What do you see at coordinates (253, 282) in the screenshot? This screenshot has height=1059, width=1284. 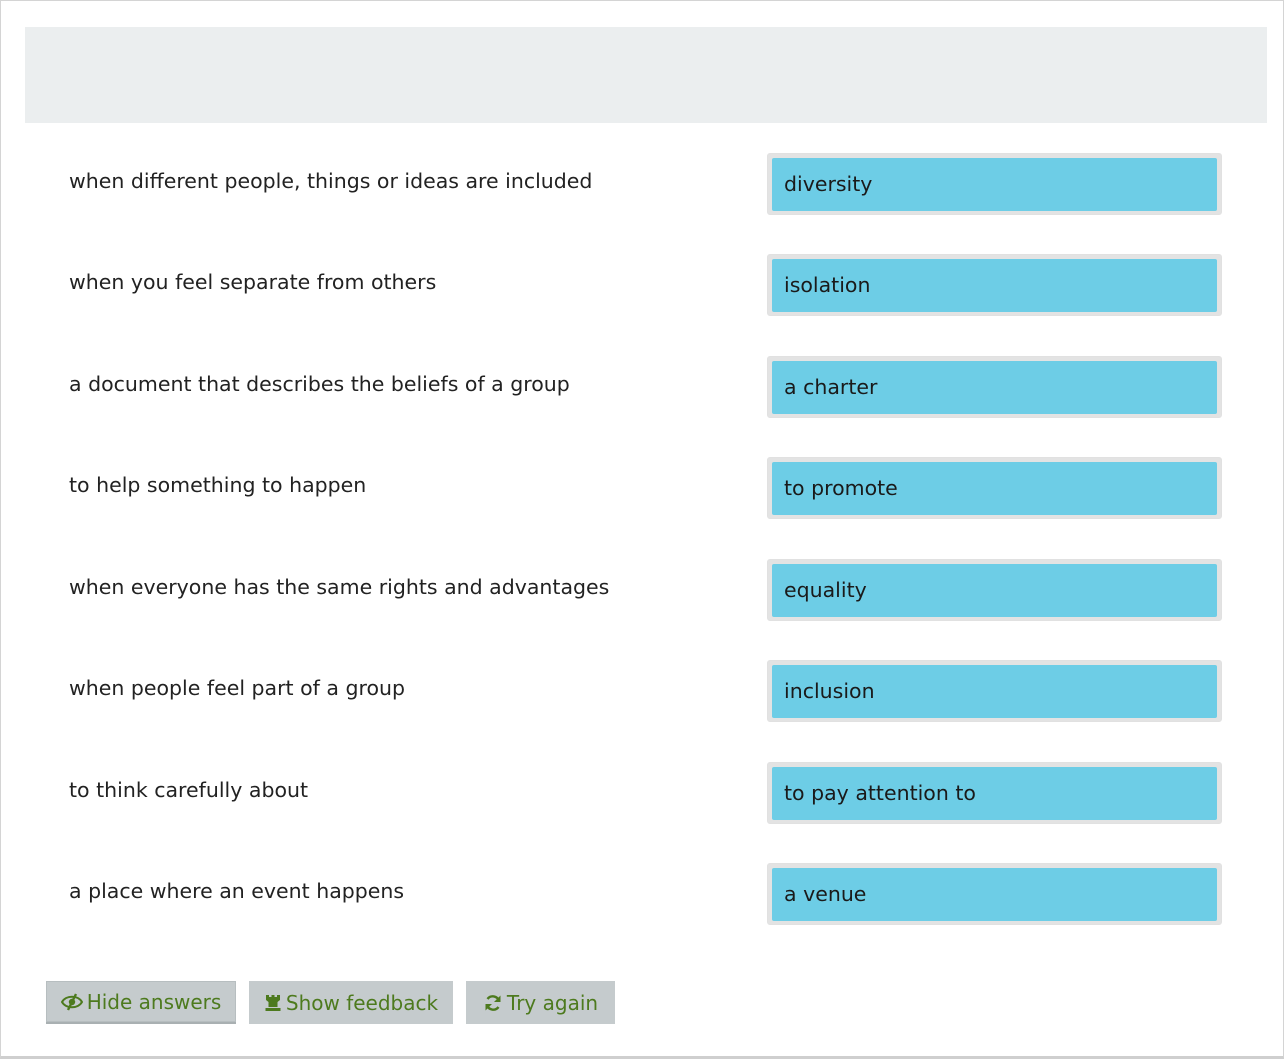 I see `prompt-text: when you feel separate from others` at bounding box center [253, 282].